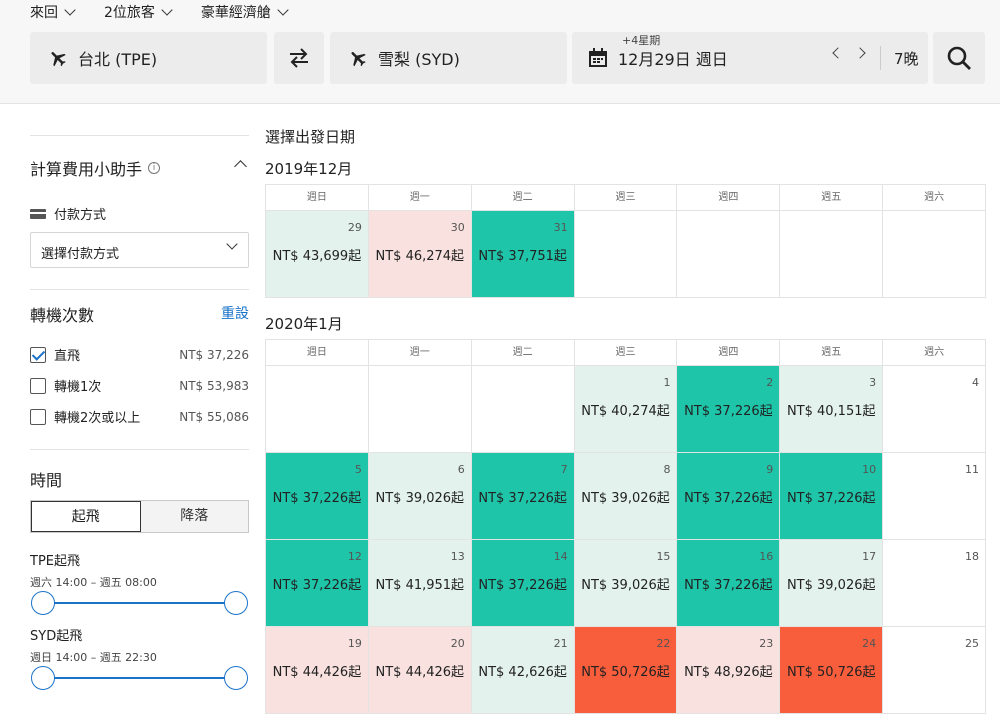 Image resolution: width=1000 pixels, height=717 pixels. I want to click on checkbox-checked, so click(38, 354).